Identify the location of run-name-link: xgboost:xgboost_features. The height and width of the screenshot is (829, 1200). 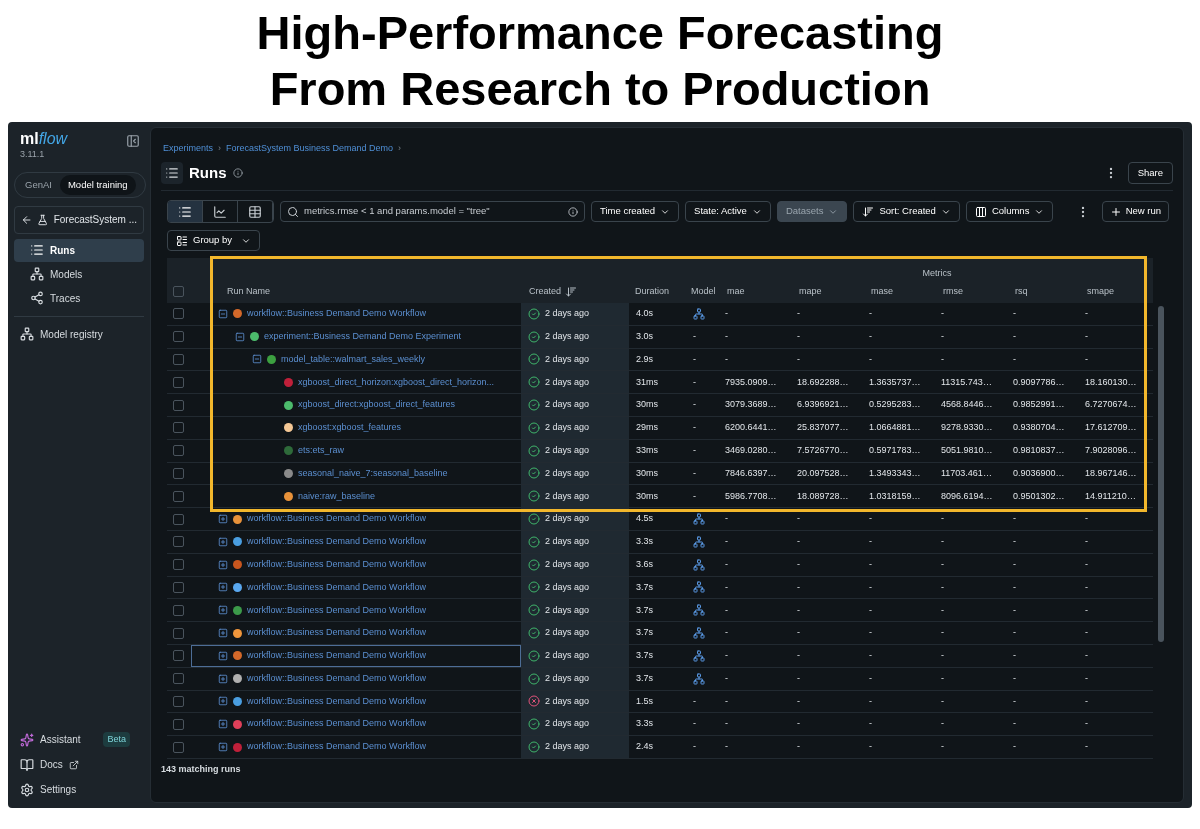
(350, 428).